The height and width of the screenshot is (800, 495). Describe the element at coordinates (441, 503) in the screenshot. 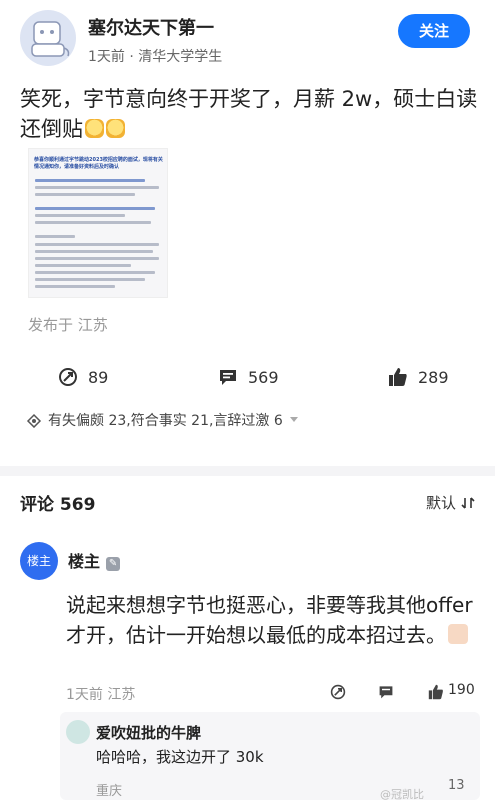

I see `sort-label: 默认` at that location.